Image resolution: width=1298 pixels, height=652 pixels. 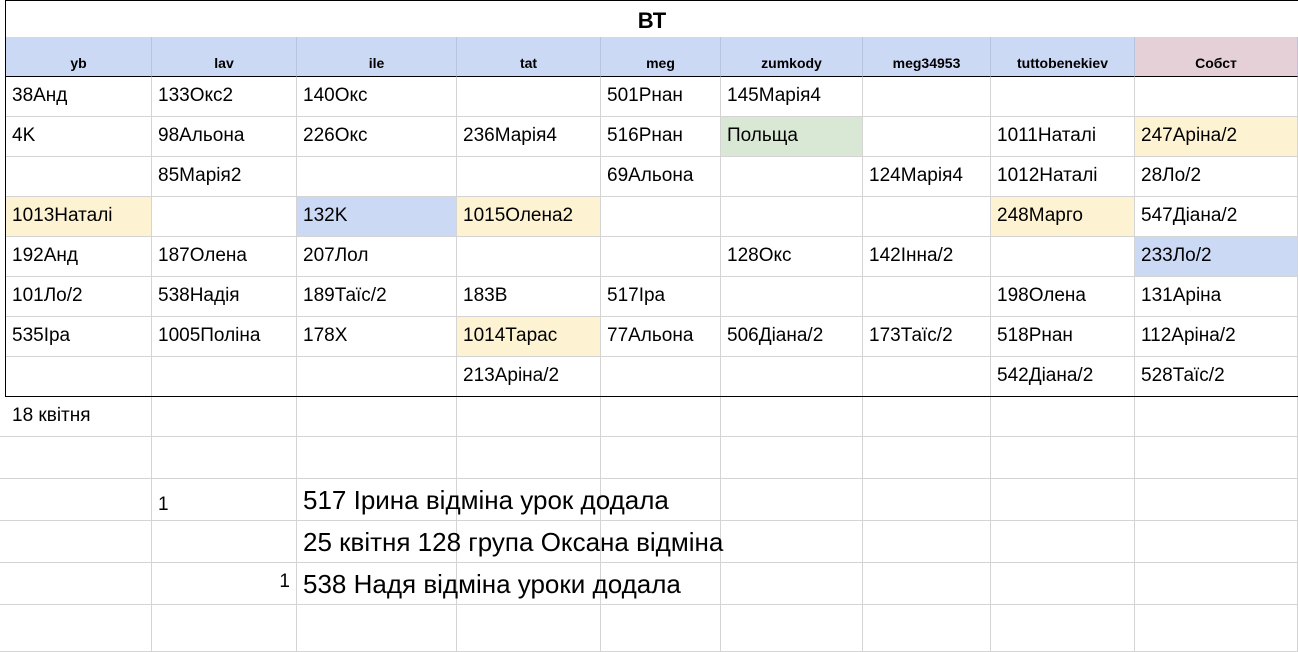 I want to click on column-header-6: meg34953, so click(x=927, y=57).